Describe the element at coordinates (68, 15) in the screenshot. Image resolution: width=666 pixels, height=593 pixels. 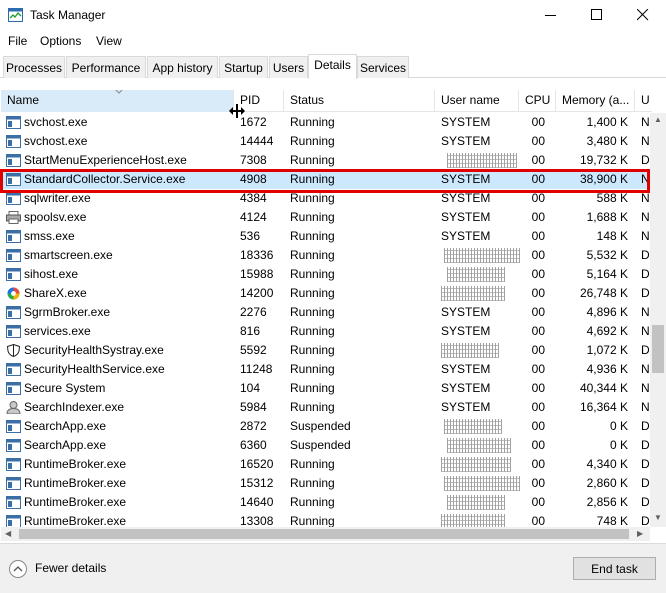
I see `window-title: Task Manager` at that location.